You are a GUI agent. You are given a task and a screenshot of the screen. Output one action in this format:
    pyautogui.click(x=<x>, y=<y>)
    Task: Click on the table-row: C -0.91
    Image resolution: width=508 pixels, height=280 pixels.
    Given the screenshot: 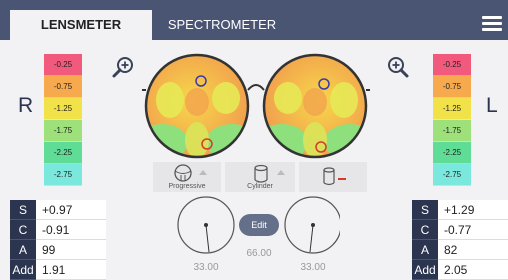 What is the action you would take?
    pyautogui.click(x=58, y=229)
    